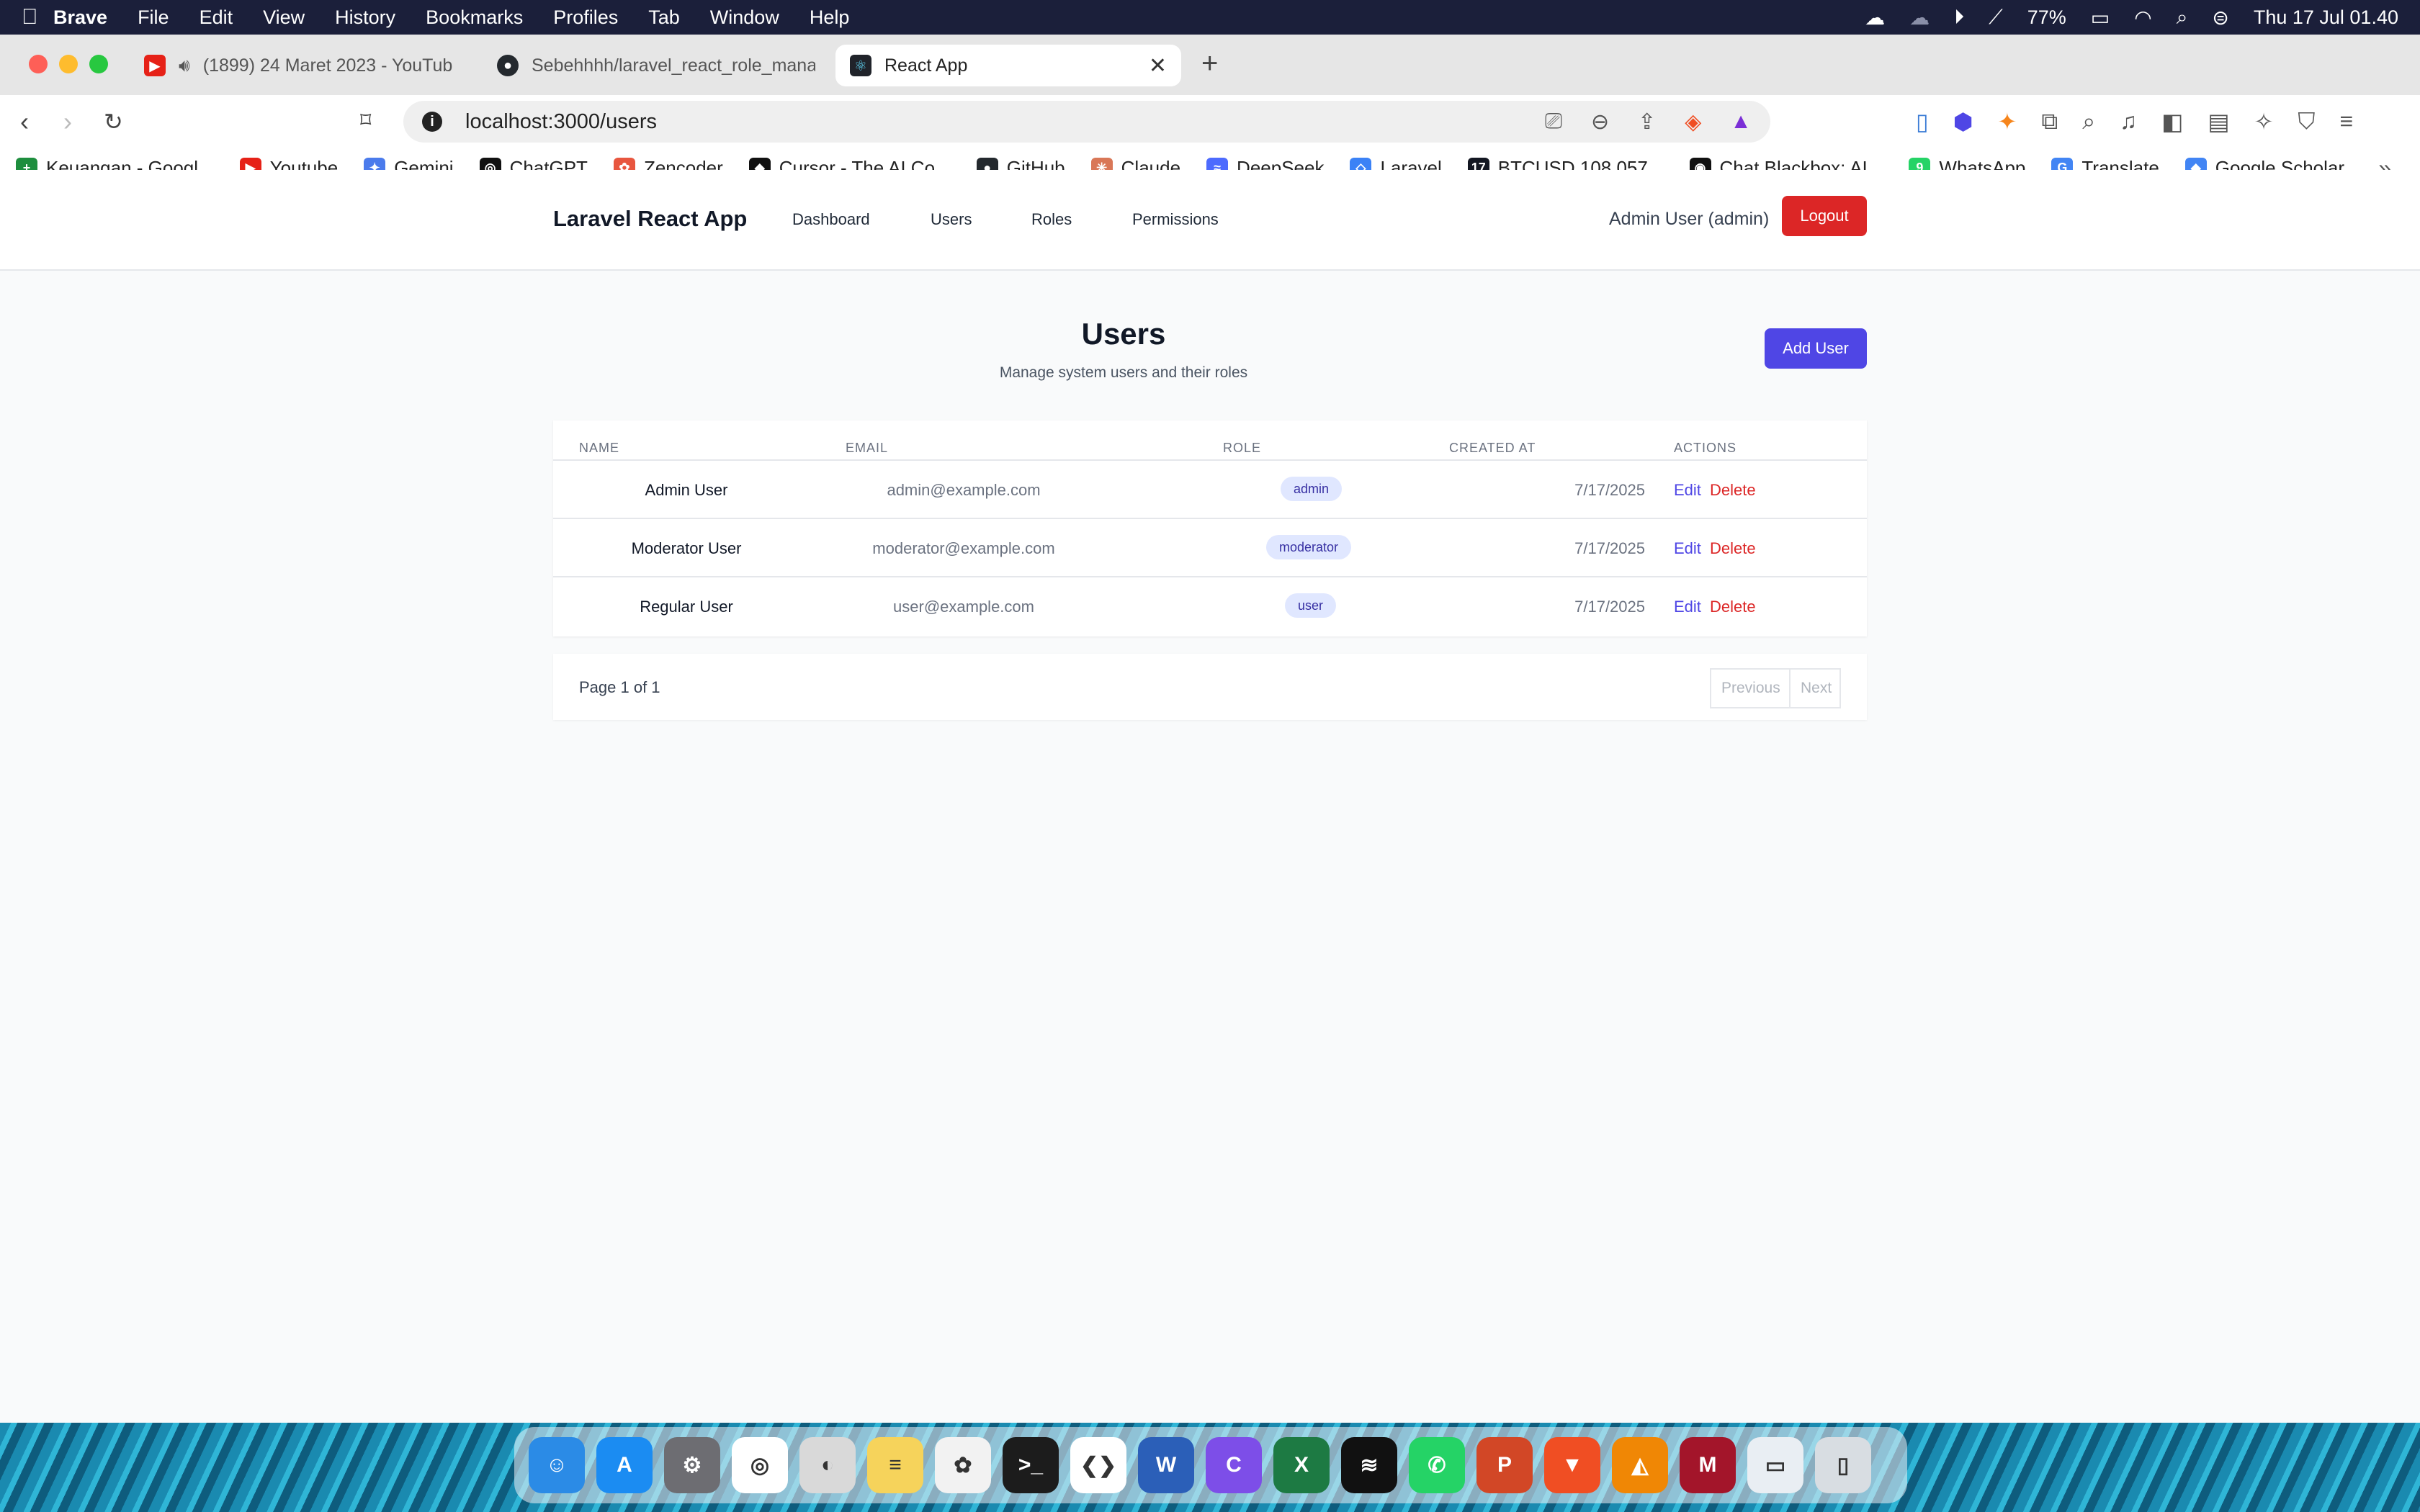 This screenshot has width=2420, height=1512. I want to click on brave-shields-icon: ◈, so click(1693, 122).